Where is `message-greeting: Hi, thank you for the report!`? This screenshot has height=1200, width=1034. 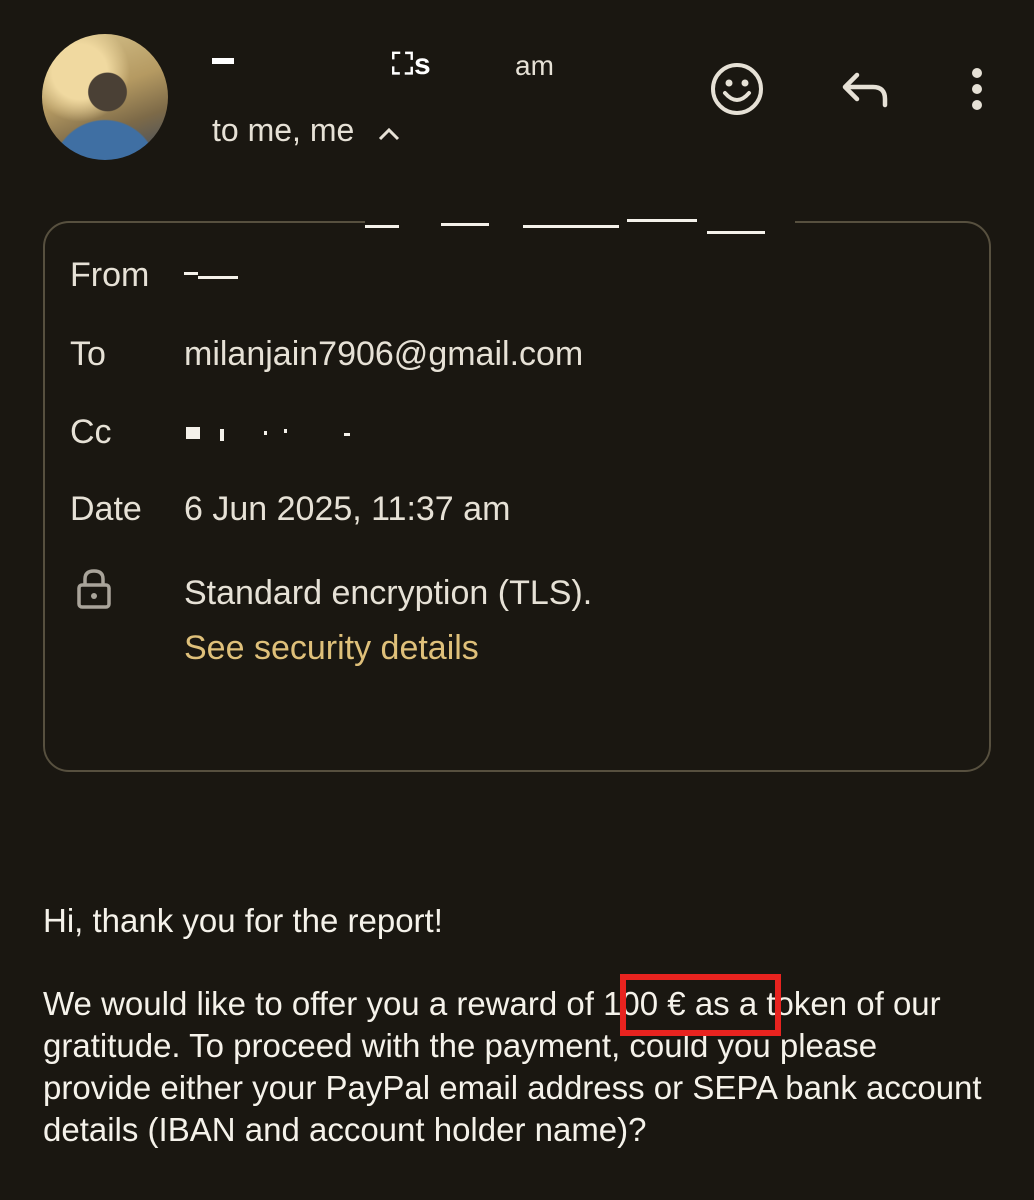 message-greeting: Hi, thank you for the report! is located at coordinates (243, 920).